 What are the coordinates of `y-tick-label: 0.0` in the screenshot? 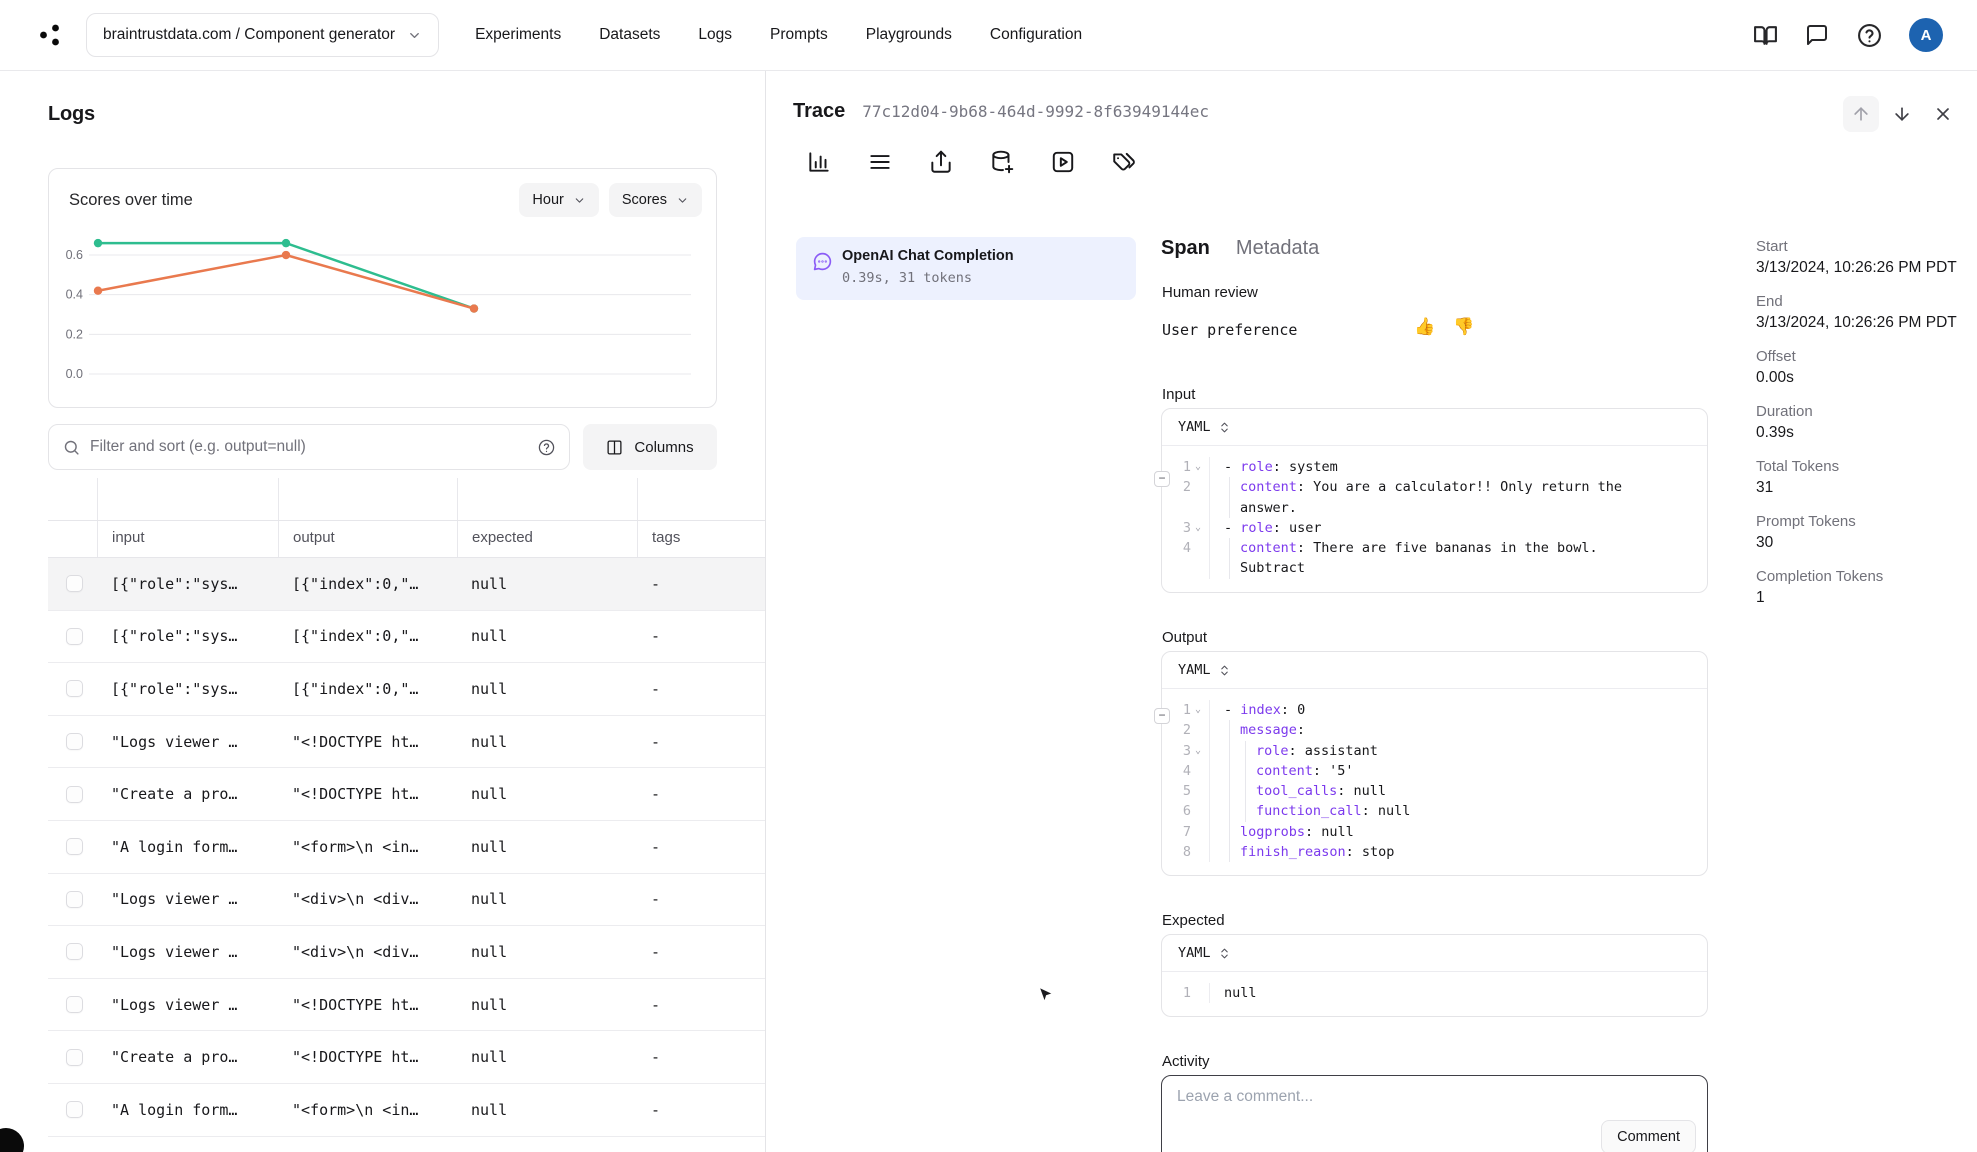 It's located at (74, 374).